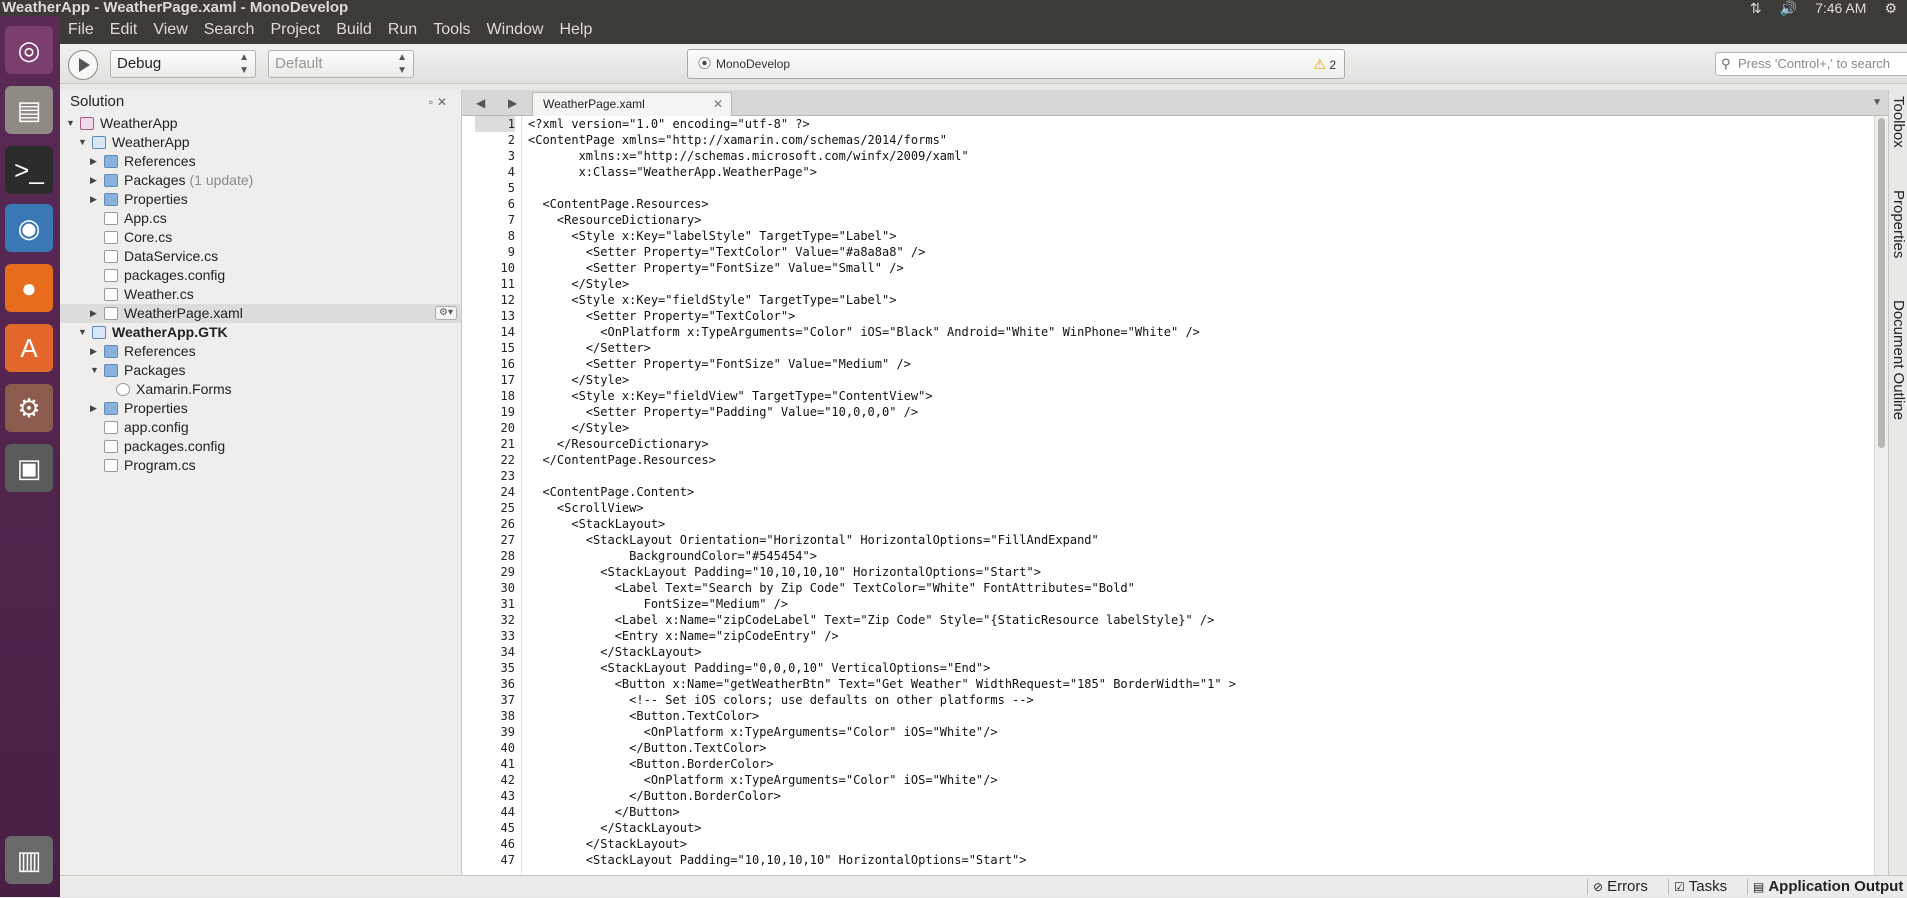 The width and height of the screenshot is (1907, 898). I want to click on tree-item: ▼ Packages, so click(260, 370).